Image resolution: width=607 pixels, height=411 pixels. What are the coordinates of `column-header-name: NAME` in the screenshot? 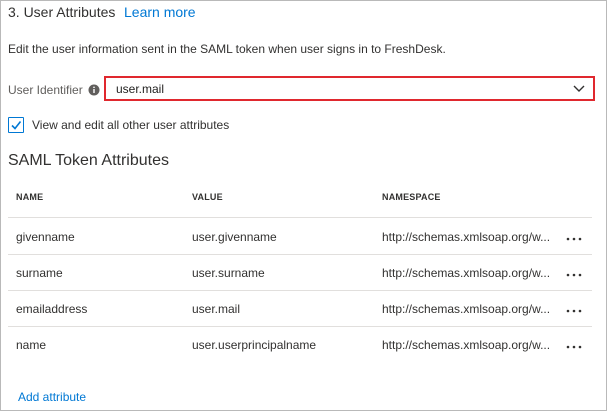 It's located at (30, 197).